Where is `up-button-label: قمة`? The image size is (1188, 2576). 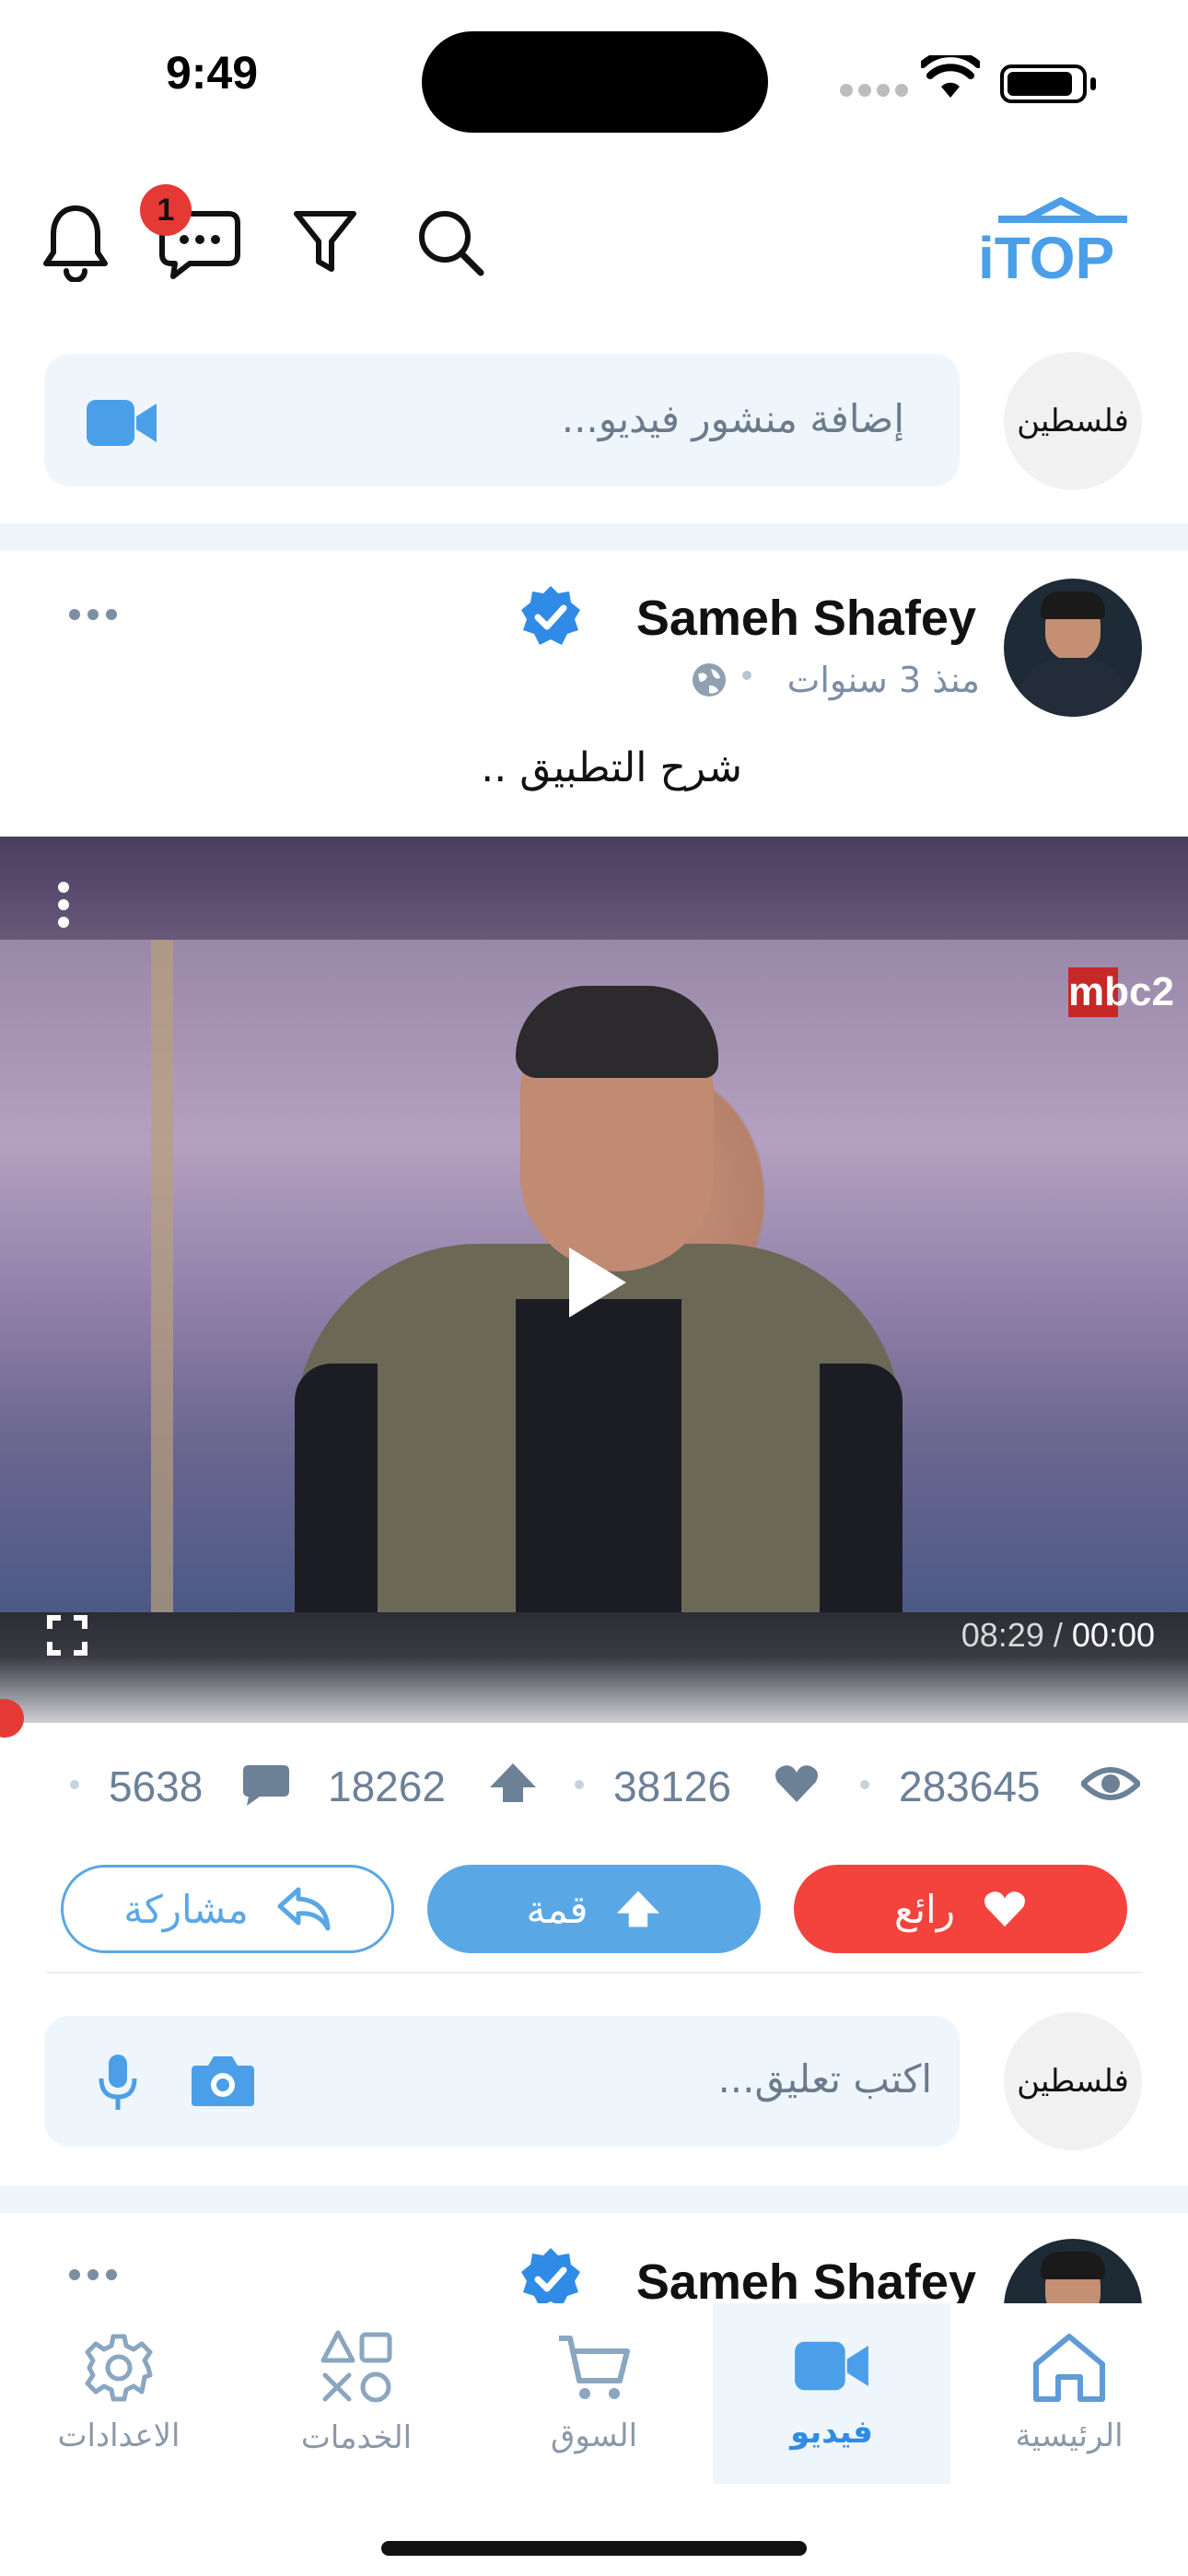
up-button-label: قمة is located at coordinates (557, 1909).